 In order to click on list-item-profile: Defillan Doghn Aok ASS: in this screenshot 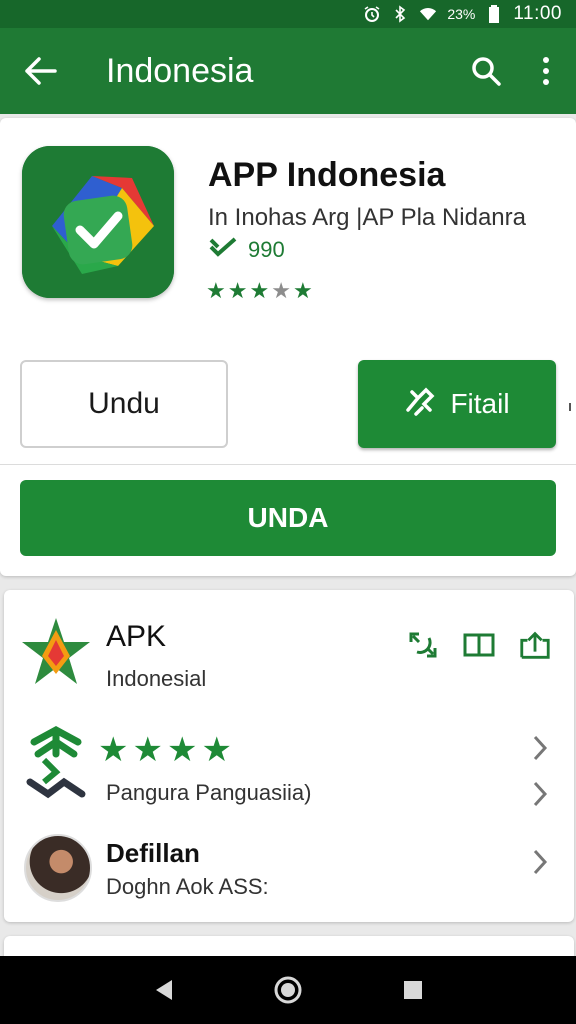, I will do `click(289, 868)`.